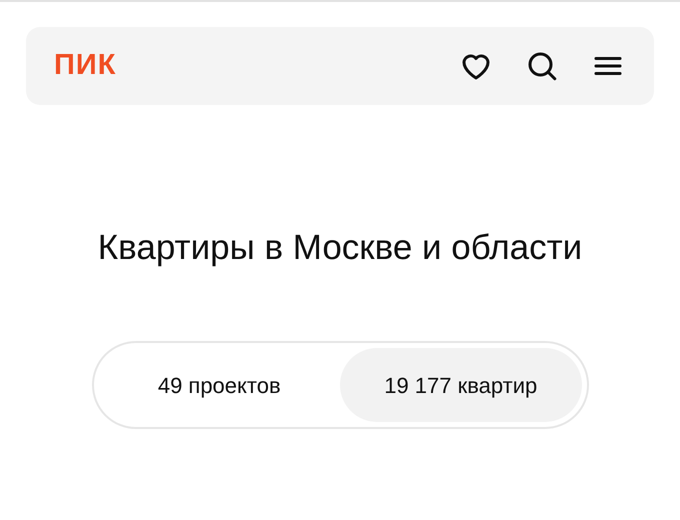 The height and width of the screenshot is (520, 680). I want to click on page-title: Квартиры в Москве и области, so click(340, 248).